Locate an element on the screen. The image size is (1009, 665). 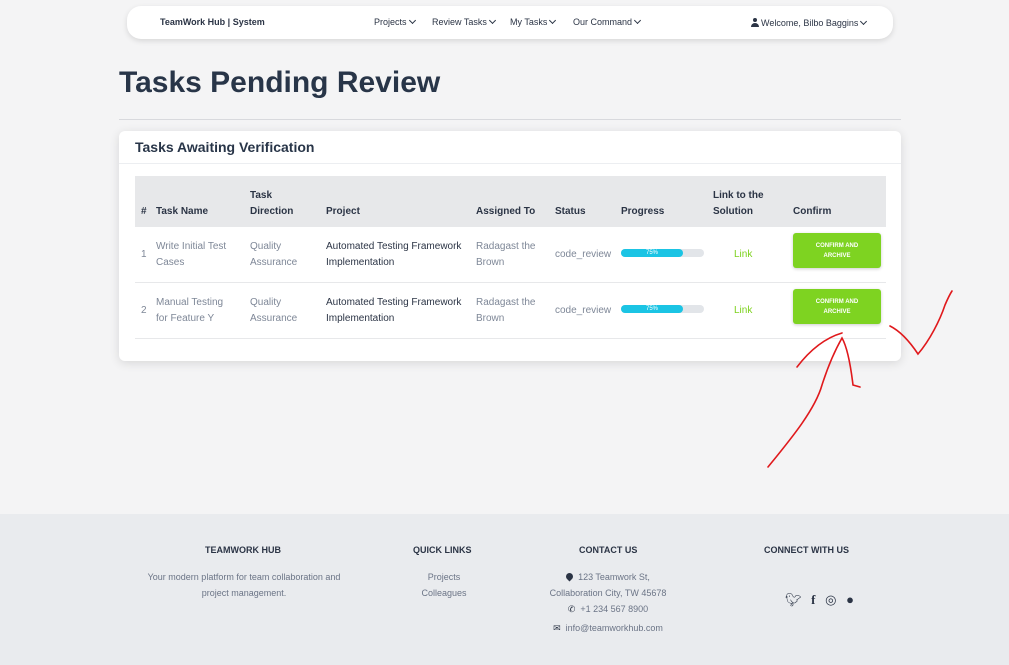
user-menu: Welcome, Bilbo Baggins is located at coordinates (809, 22).